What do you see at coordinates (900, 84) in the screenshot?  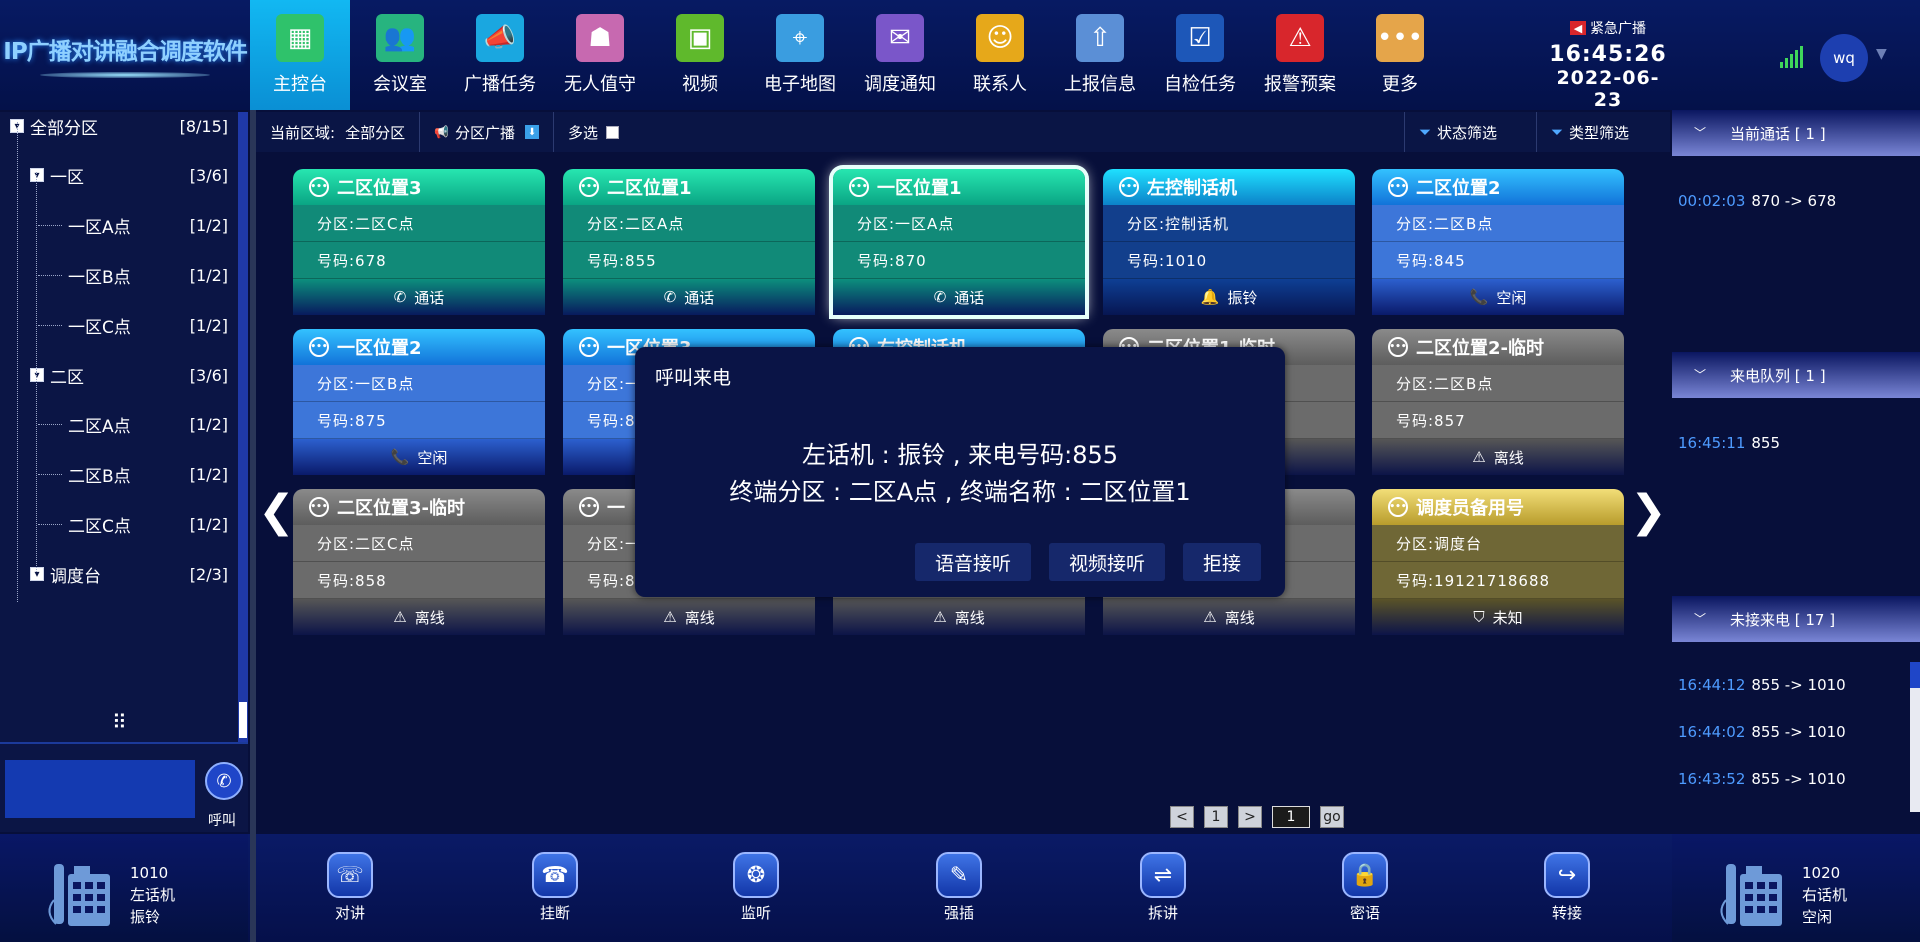 I see `nav-label: 调度通知` at bounding box center [900, 84].